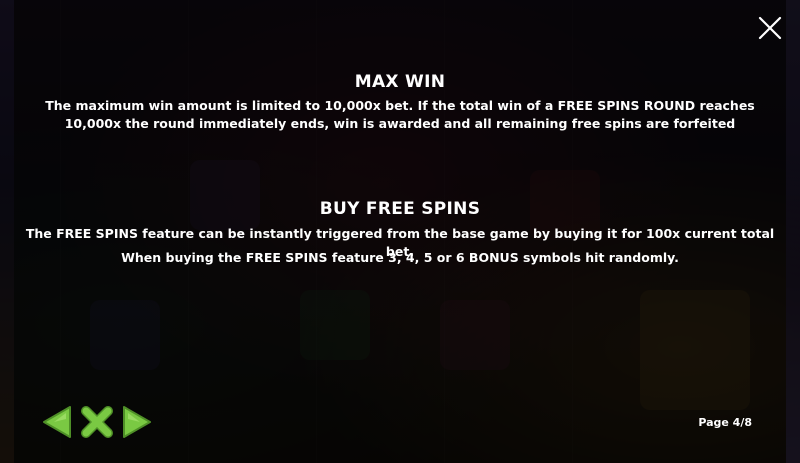 Image resolution: width=800 pixels, height=463 pixels. Describe the element at coordinates (57, 424) in the screenshot. I see `arrow-left-icon` at that location.